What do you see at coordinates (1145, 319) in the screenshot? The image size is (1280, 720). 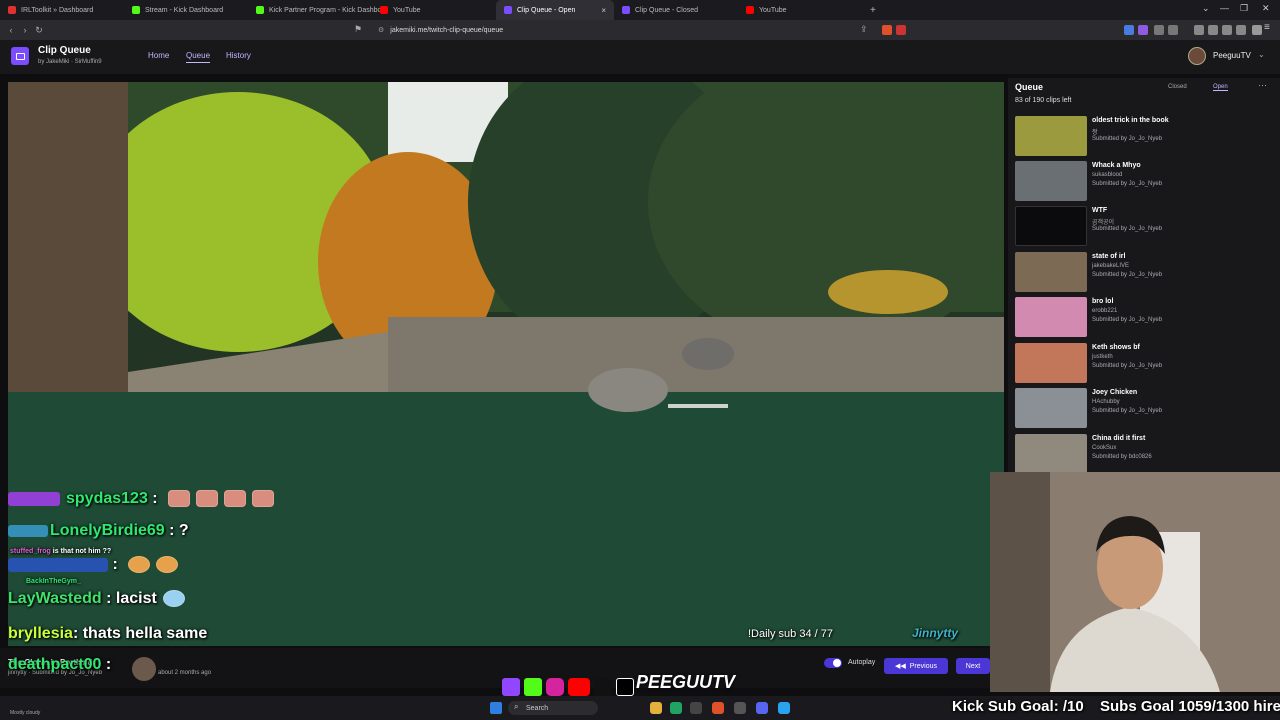 I see `queue-item: bro lol erobb221 Submitted by Jo_Jo_Nyeb` at bounding box center [1145, 319].